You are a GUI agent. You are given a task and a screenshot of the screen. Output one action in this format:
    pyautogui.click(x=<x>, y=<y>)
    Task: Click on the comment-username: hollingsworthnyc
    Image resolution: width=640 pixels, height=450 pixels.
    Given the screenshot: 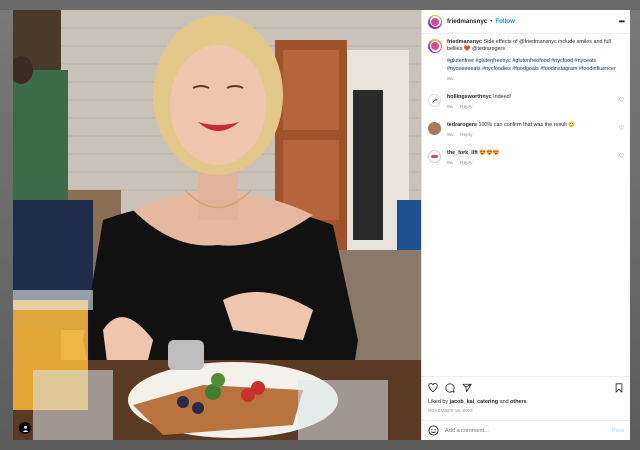 What is the action you would take?
    pyautogui.click(x=469, y=97)
    